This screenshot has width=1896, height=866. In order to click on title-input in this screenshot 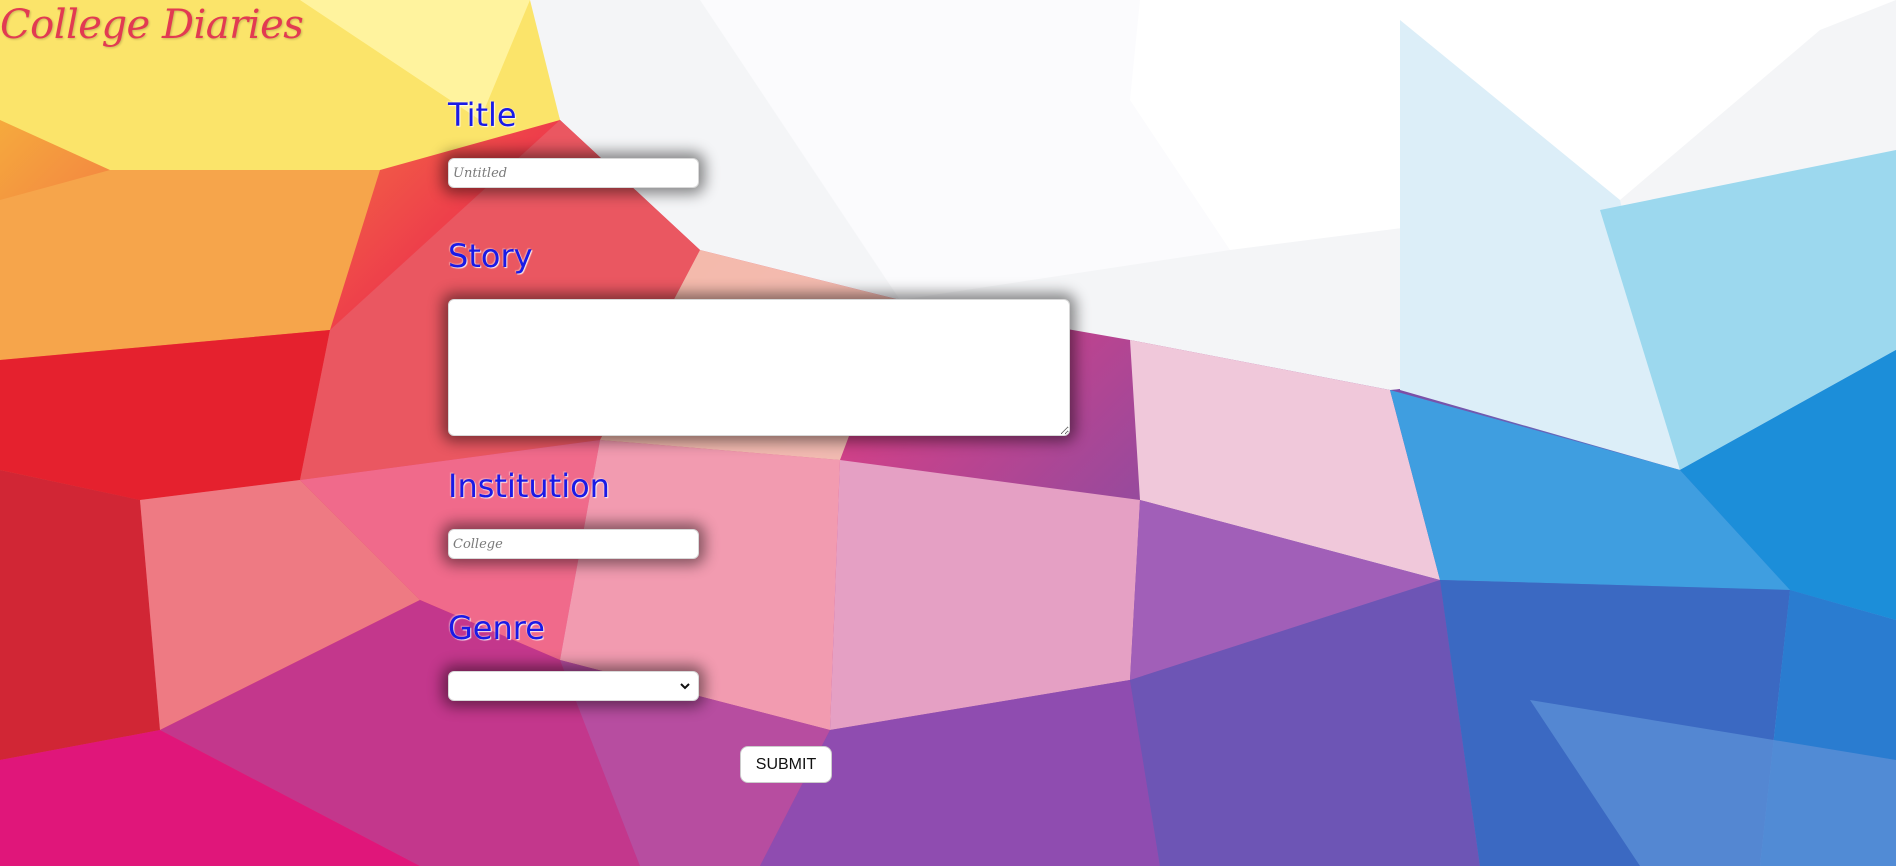, I will do `click(573, 173)`.